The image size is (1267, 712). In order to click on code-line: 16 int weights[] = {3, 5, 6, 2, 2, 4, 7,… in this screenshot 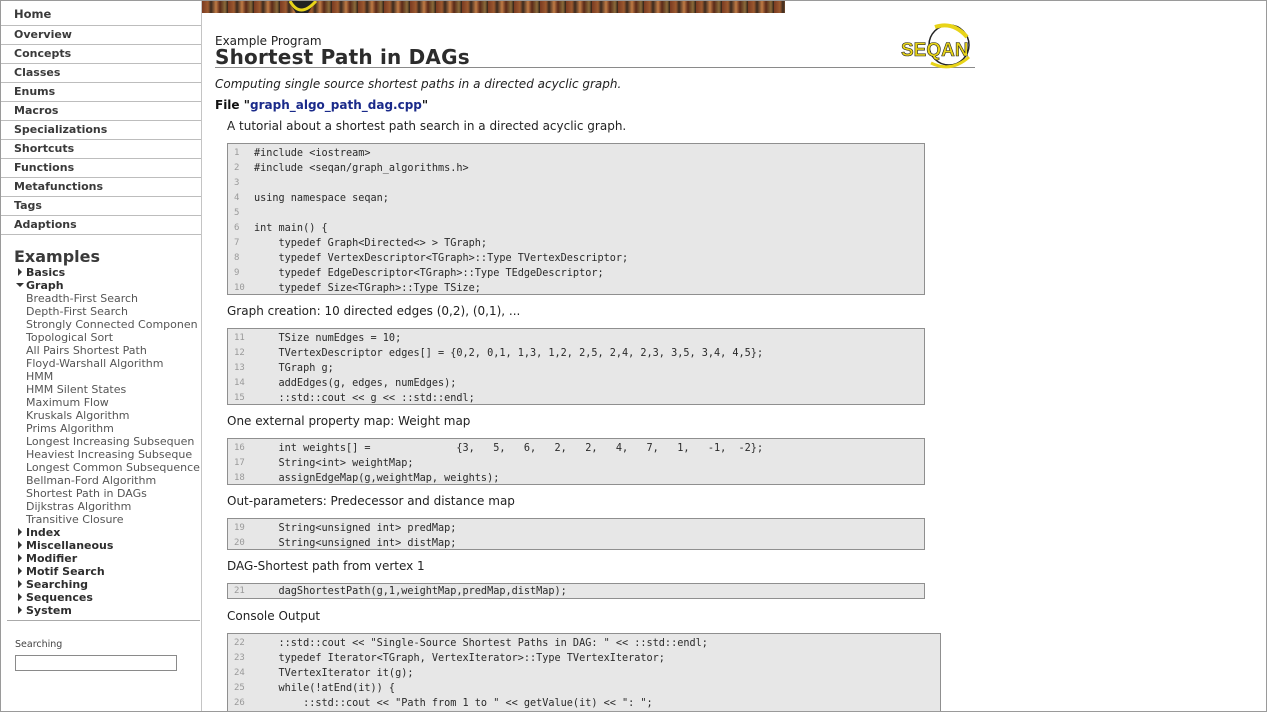, I will do `click(576, 448)`.